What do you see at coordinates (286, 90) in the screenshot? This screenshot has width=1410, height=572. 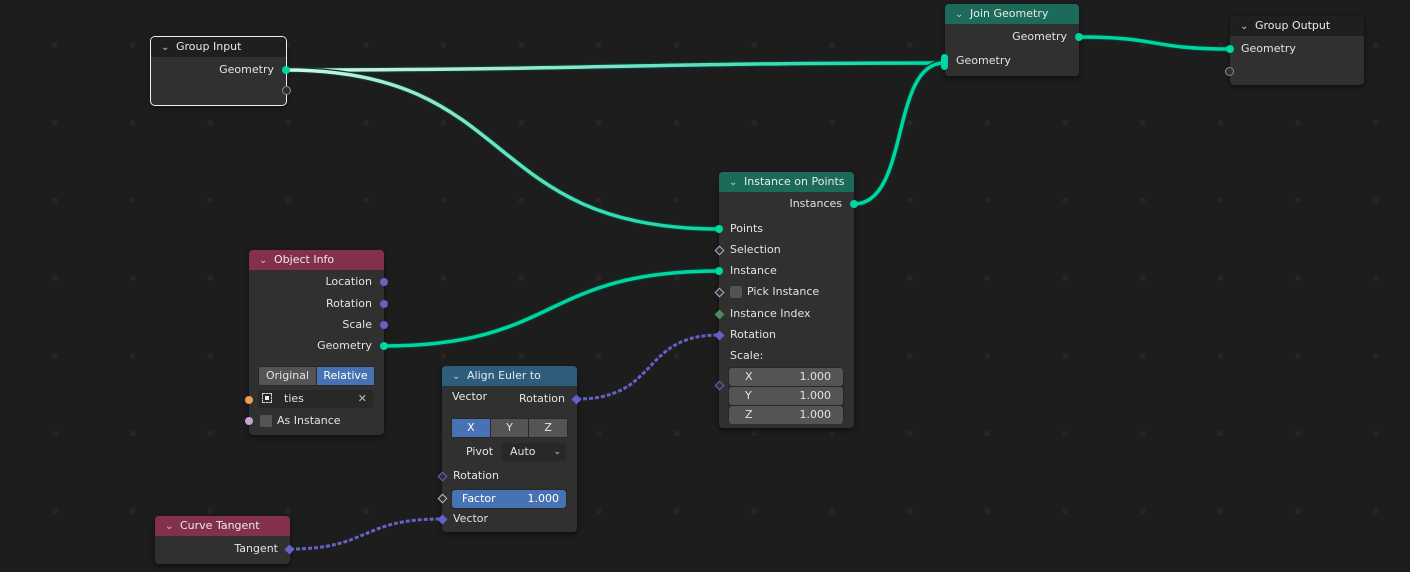 I see `socket-empty-output` at bounding box center [286, 90].